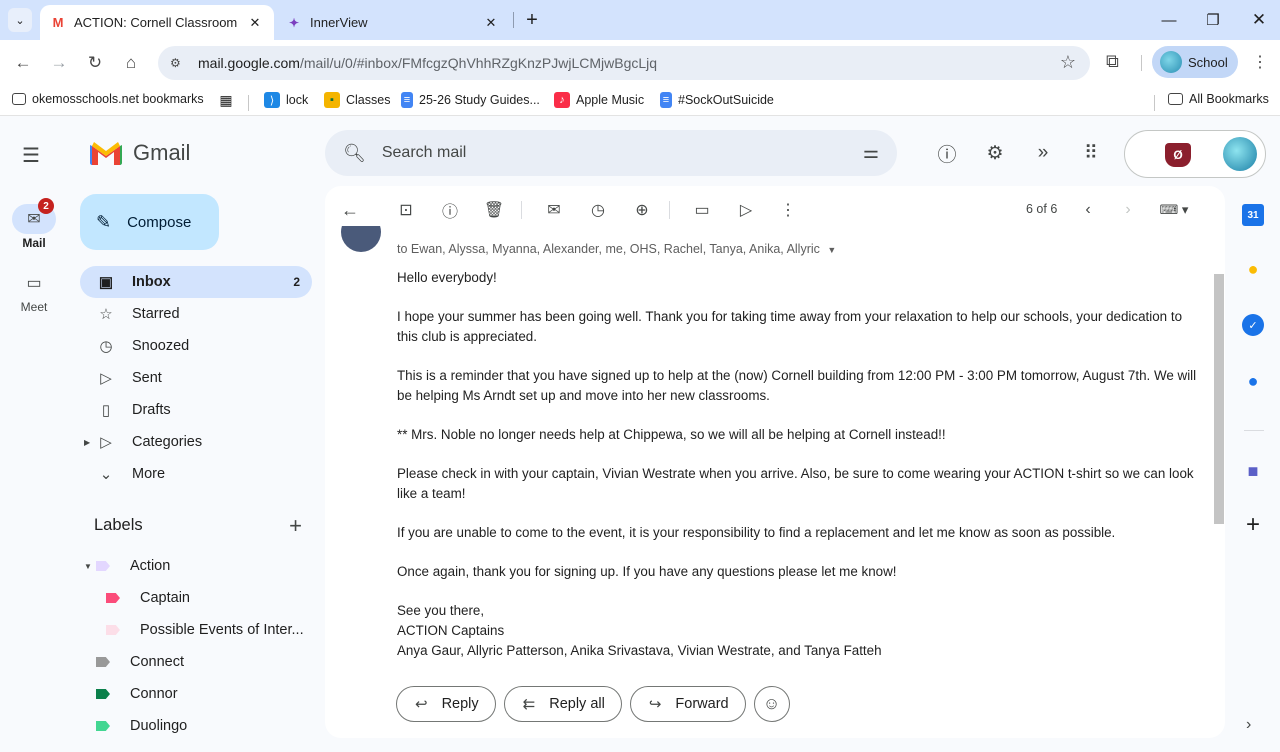  Describe the element at coordinates (196, 410) in the screenshot. I see `nav-drafts: ▯ Drafts` at that location.